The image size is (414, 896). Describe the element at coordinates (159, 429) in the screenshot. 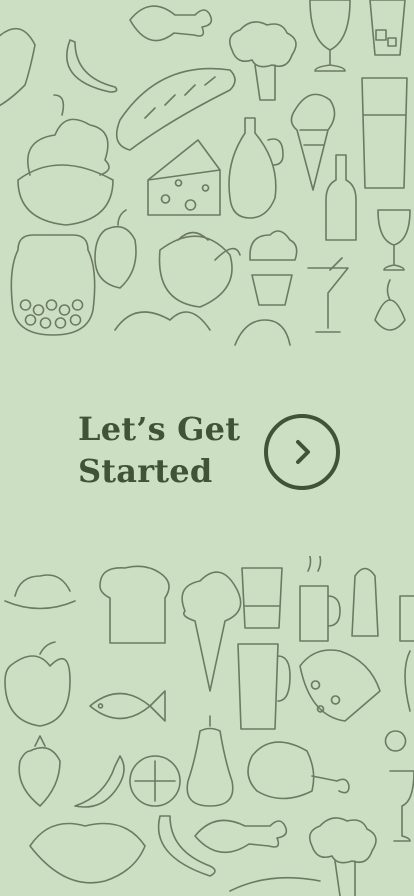

I see `title-line-1: Let’s Get` at that location.